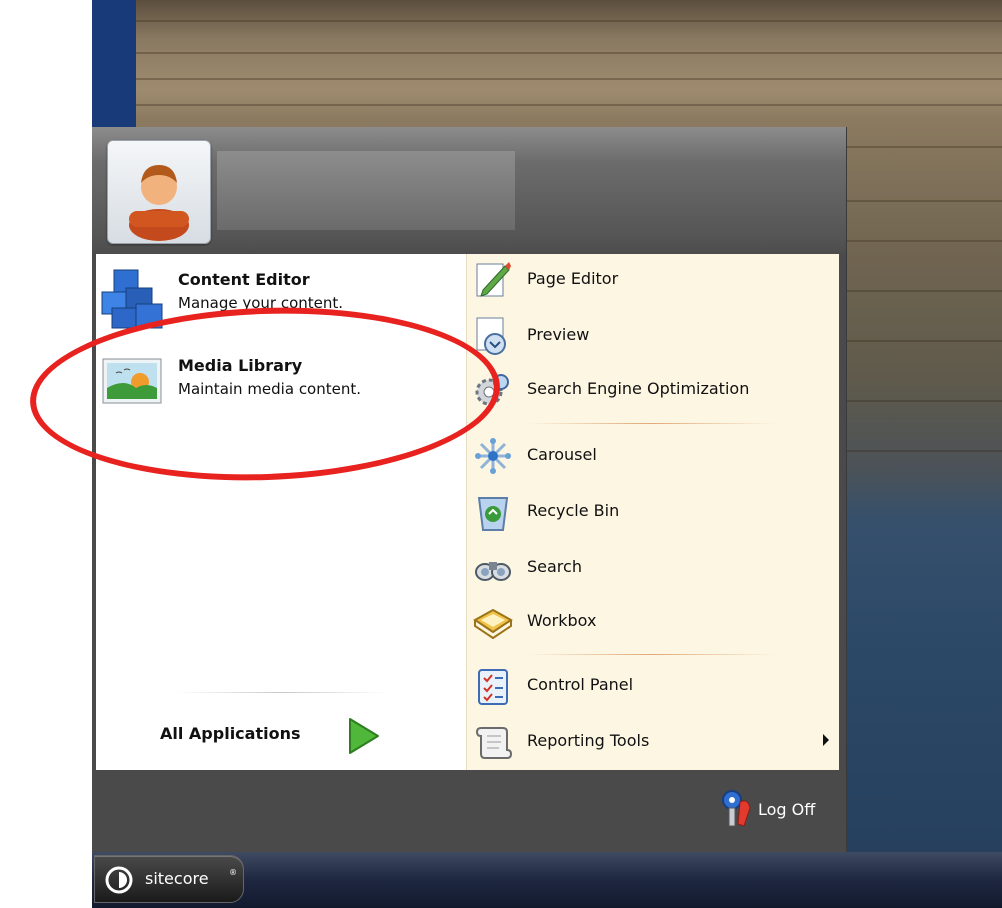 Image resolution: width=1002 pixels, height=908 pixels. What do you see at coordinates (554, 566) in the screenshot?
I see `search-label: Search` at bounding box center [554, 566].